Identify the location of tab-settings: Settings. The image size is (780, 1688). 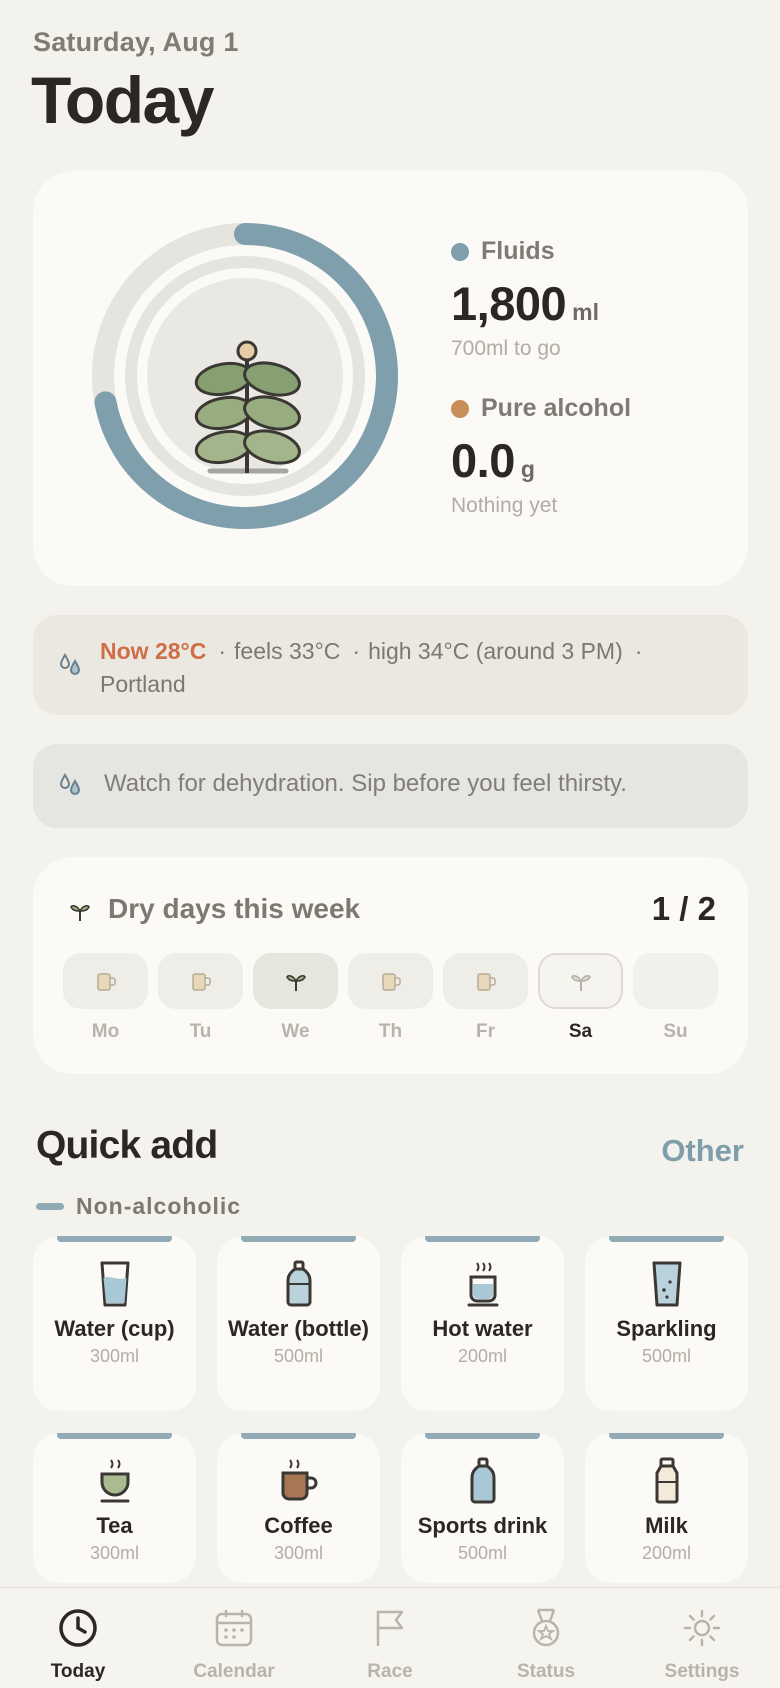
(702, 1638).